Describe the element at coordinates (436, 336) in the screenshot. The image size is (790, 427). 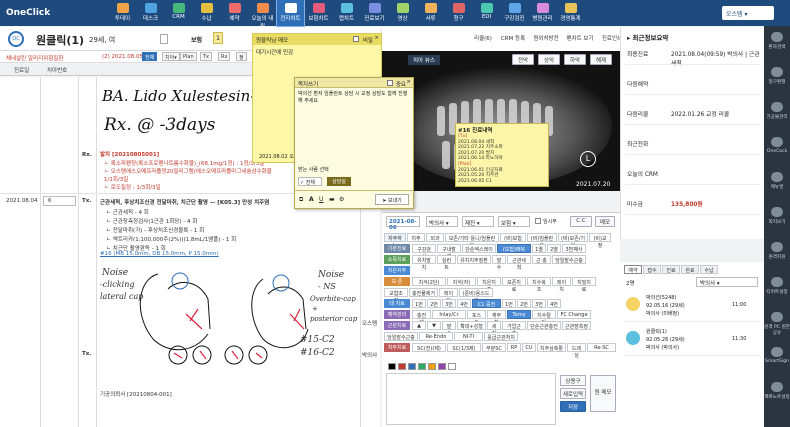
I see `rx-item-8-1: Re-Endo` at that location.